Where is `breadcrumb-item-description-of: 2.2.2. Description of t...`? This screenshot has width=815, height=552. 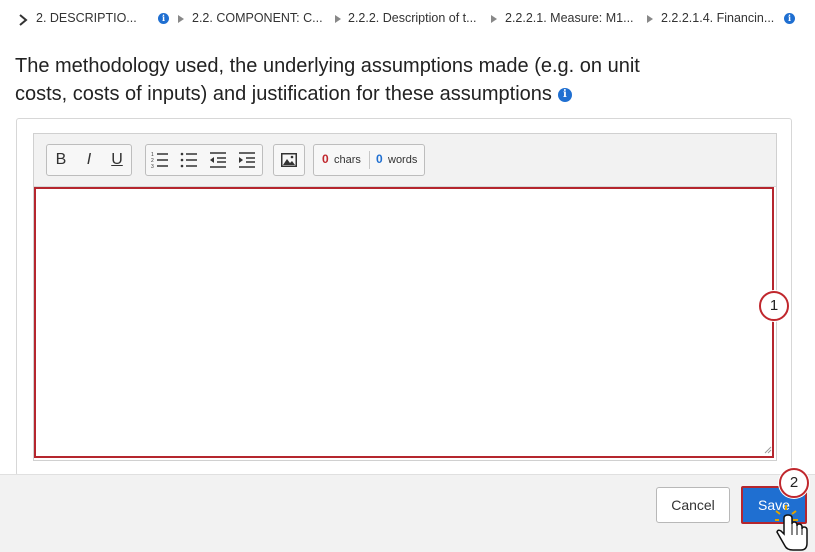 breadcrumb-item-description-of: 2.2.2. Description of t... is located at coordinates (412, 18).